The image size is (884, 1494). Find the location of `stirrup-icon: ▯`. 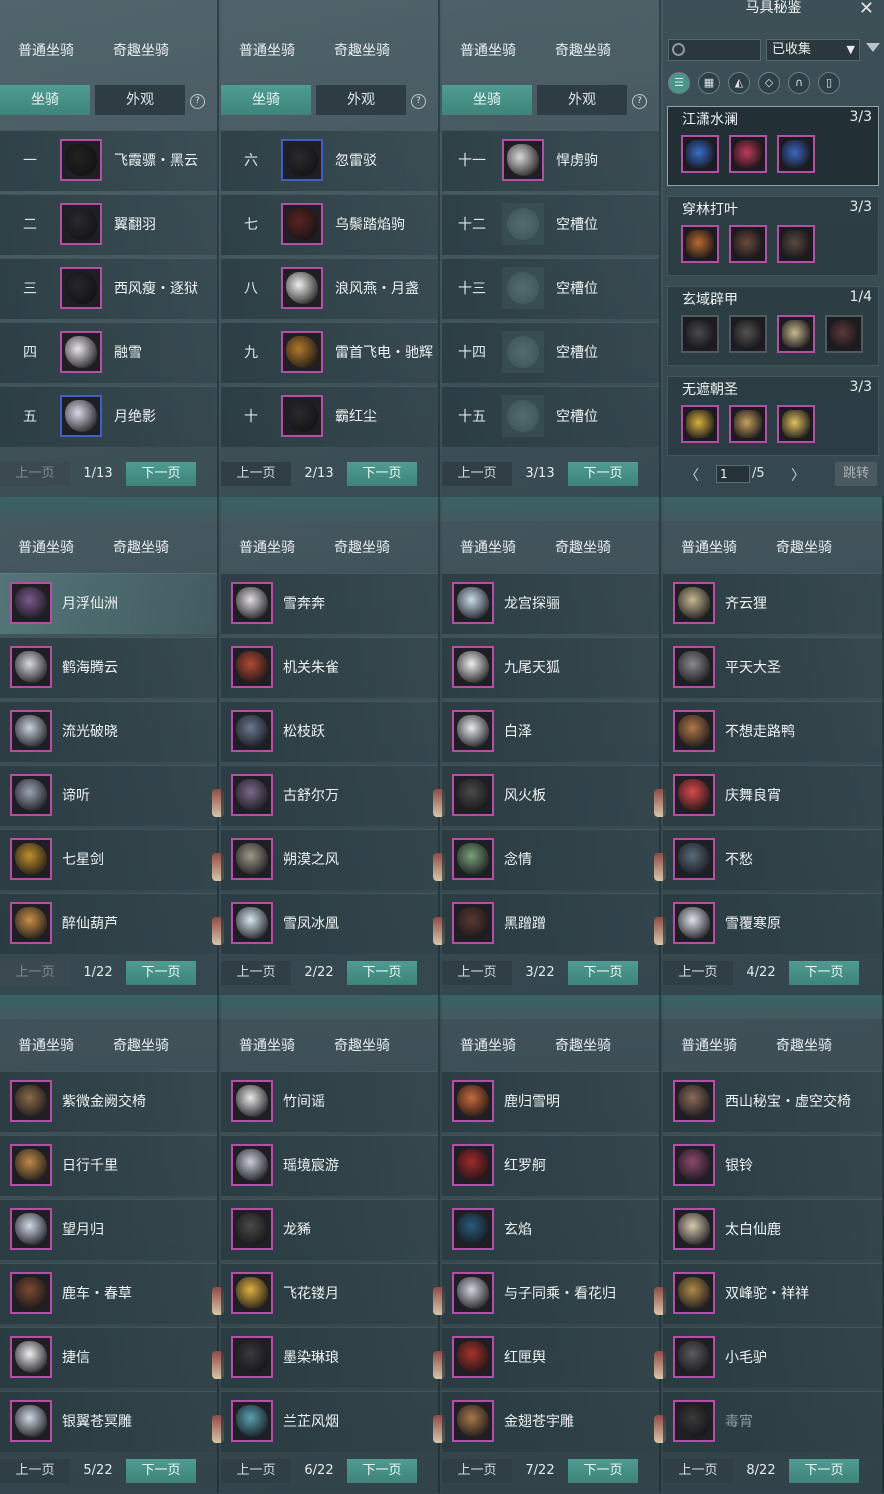

stirrup-icon: ▯ is located at coordinates (829, 83).